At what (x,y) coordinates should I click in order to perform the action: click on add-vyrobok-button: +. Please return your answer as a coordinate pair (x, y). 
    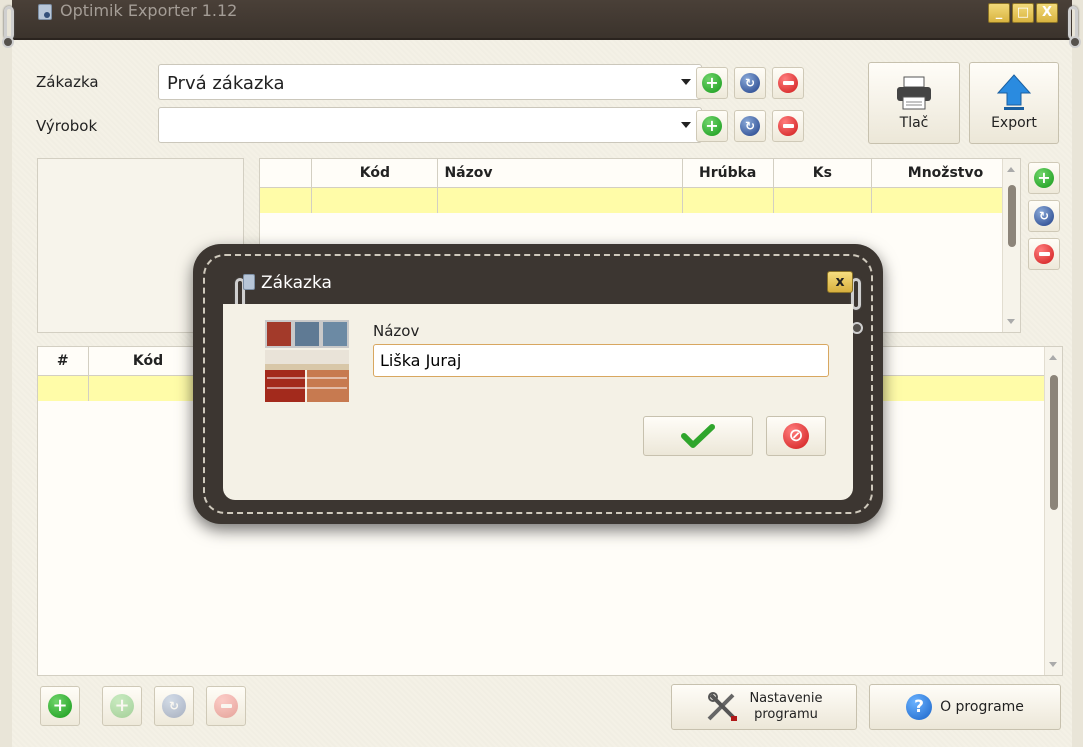
    Looking at the image, I should click on (712, 126).